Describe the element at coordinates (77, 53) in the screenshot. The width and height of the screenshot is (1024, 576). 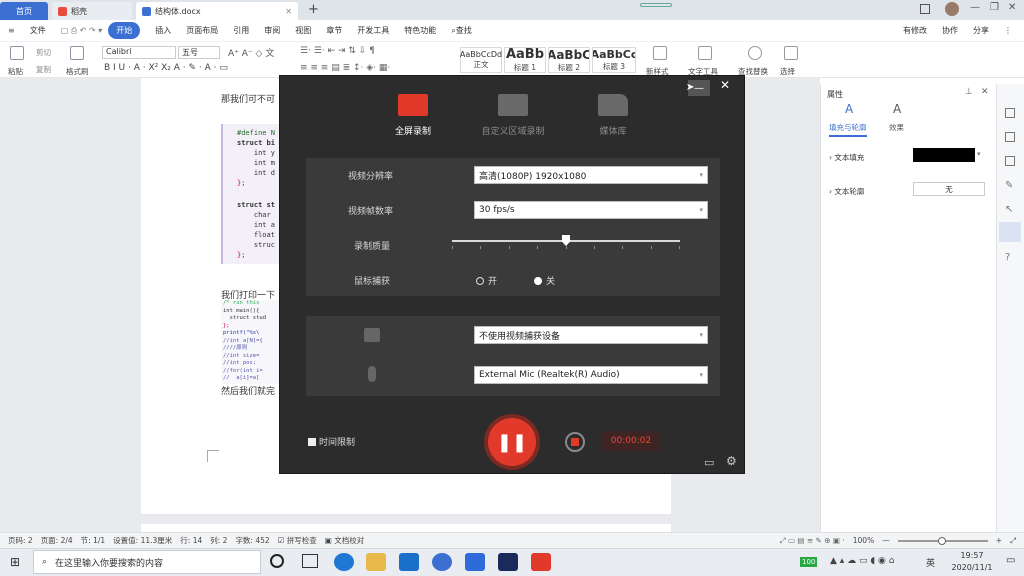
I see `format-painter-icon` at that location.